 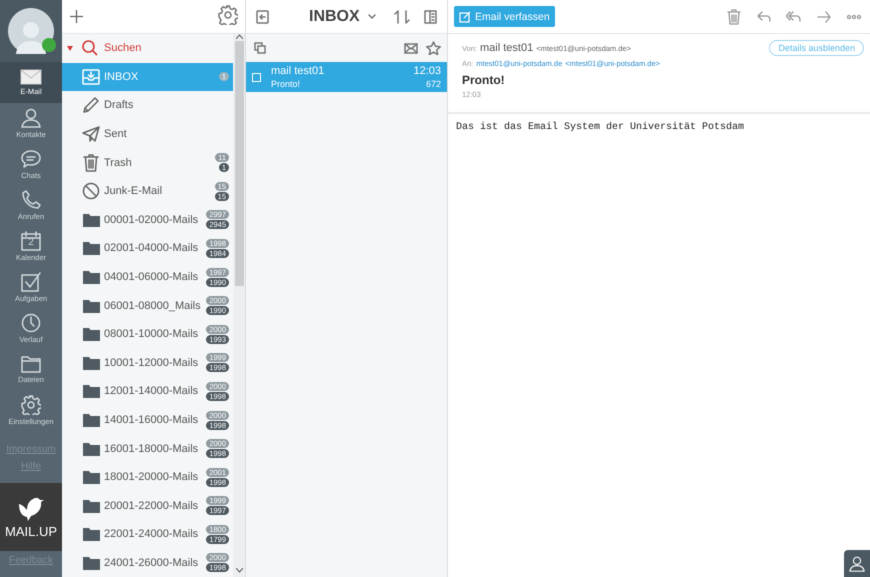 What do you see at coordinates (76, 16) in the screenshot?
I see `add-icon` at bounding box center [76, 16].